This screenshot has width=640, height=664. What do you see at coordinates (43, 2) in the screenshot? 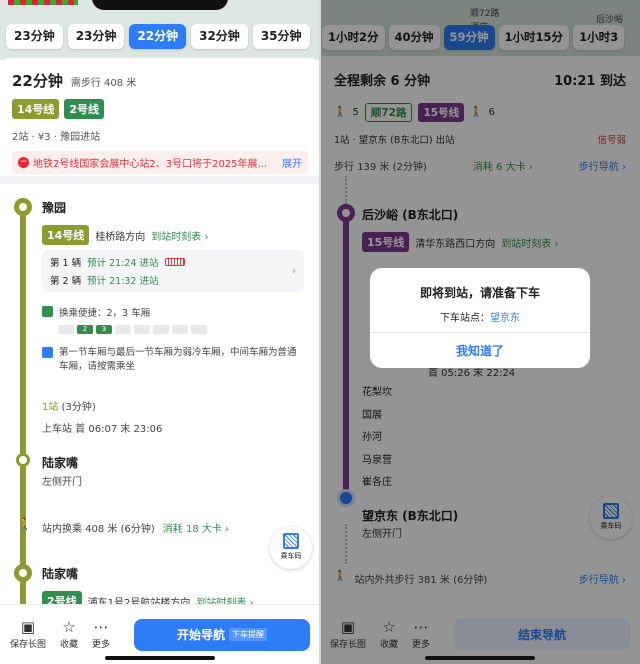
I see `map-route-line` at bounding box center [43, 2].